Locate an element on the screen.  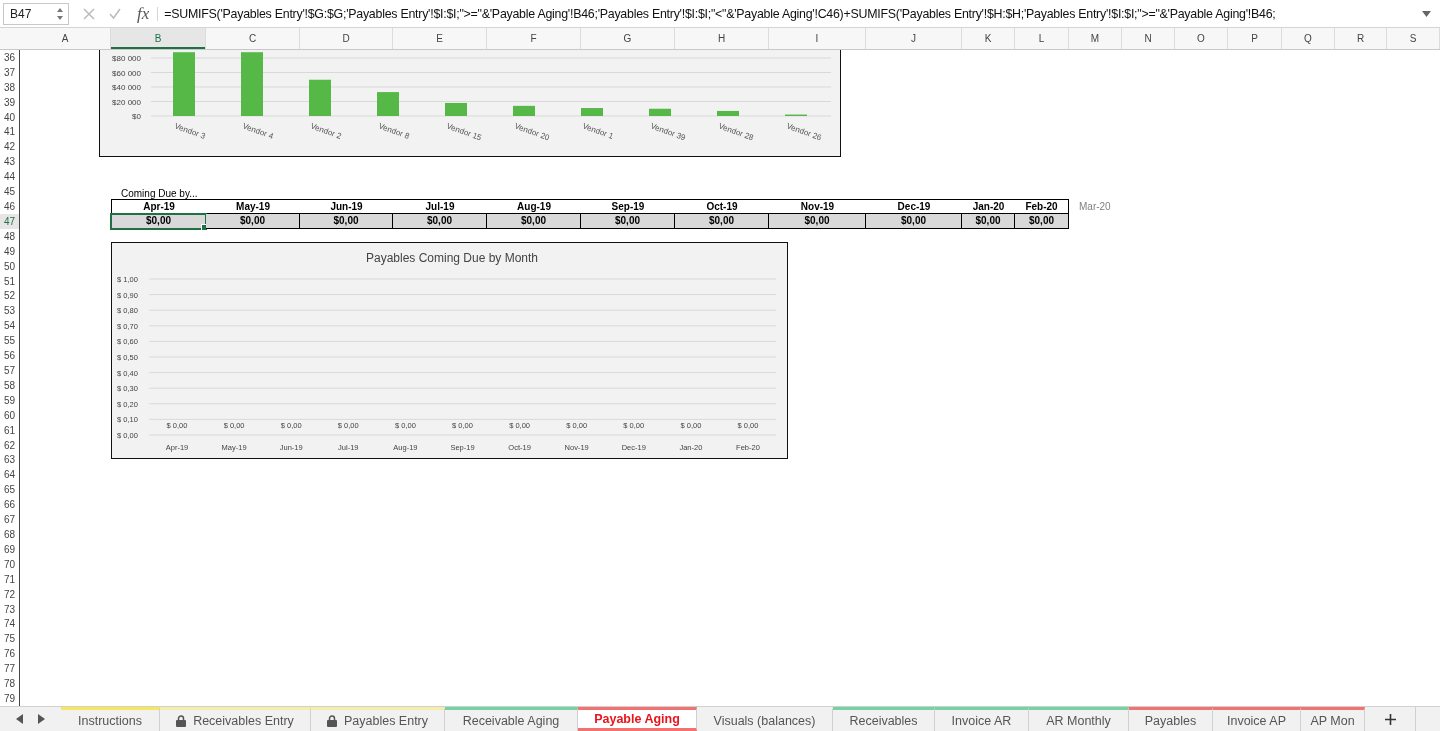
axis-label: $80 000 is located at coordinates (126, 58).